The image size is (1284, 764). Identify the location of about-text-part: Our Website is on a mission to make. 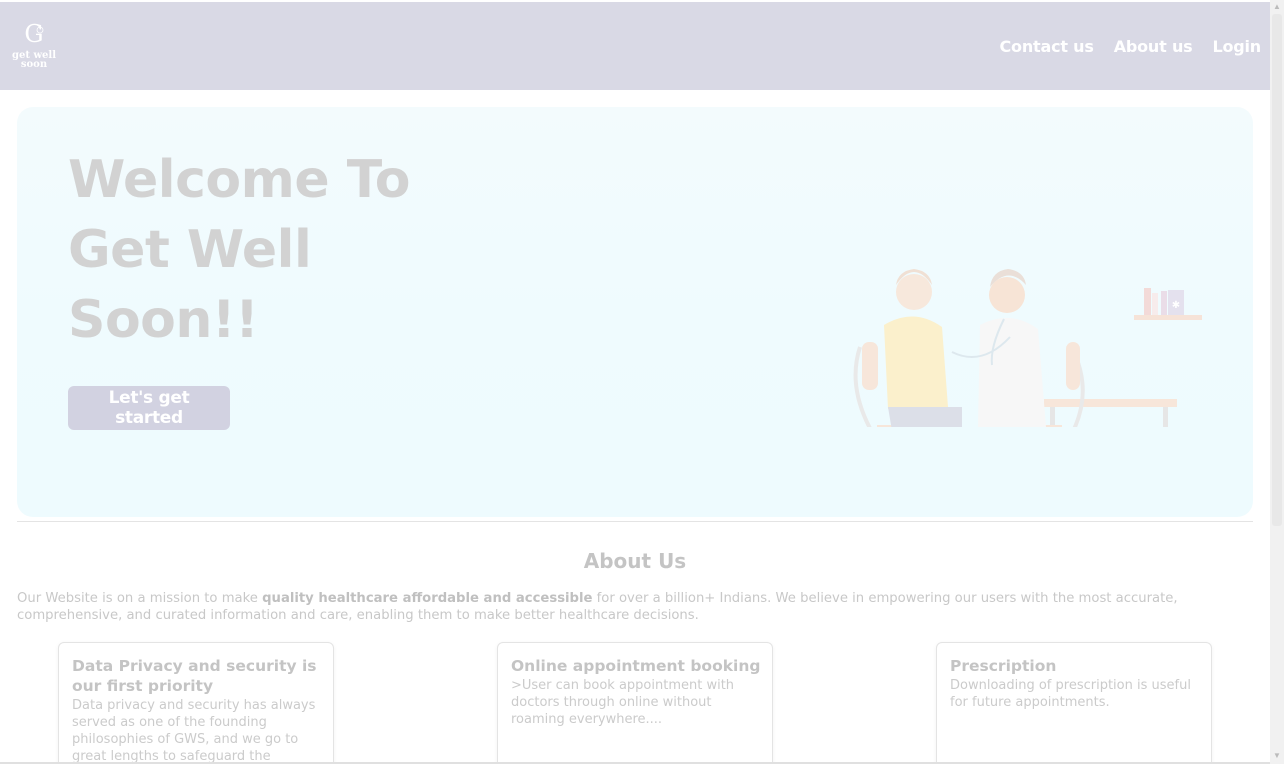
(140, 598).